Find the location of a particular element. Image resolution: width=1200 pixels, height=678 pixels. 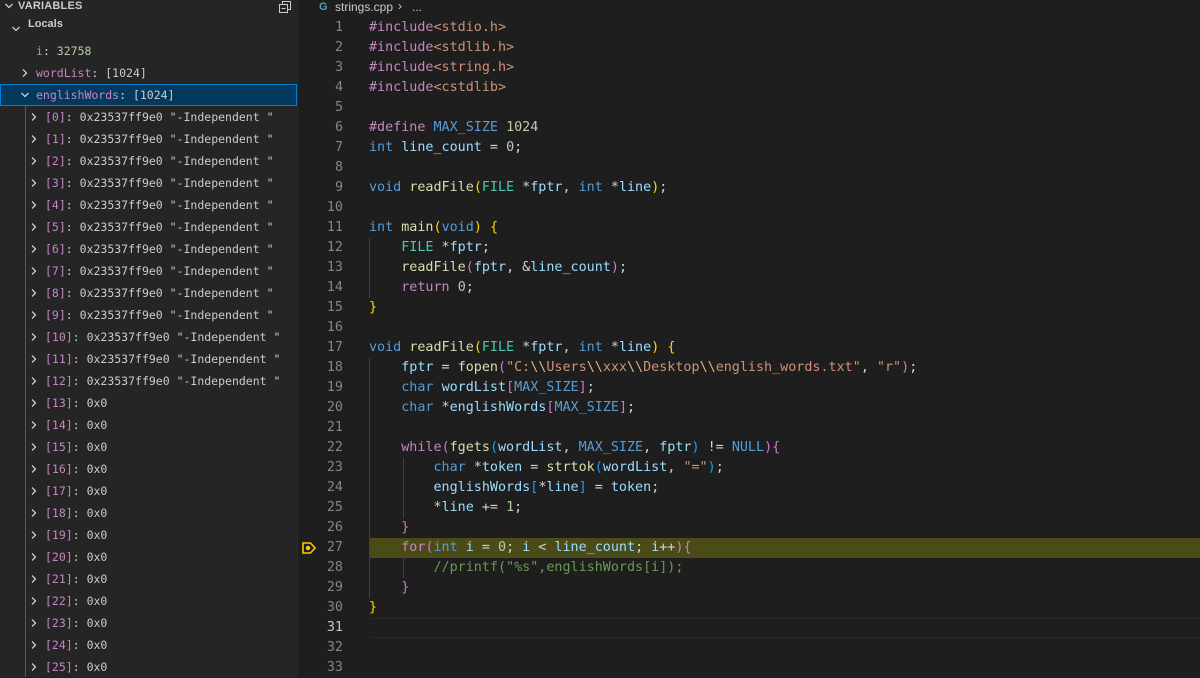

array-element: [1]: 0x23537ff9e0 "-Independent " is located at coordinates (148, 139).